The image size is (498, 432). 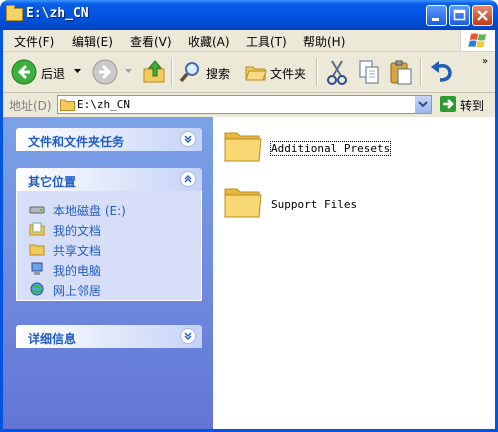 What do you see at coordinates (105, 72) in the screenshot?
I see `forward-arrow-icon` at bounding box center [105, 72].